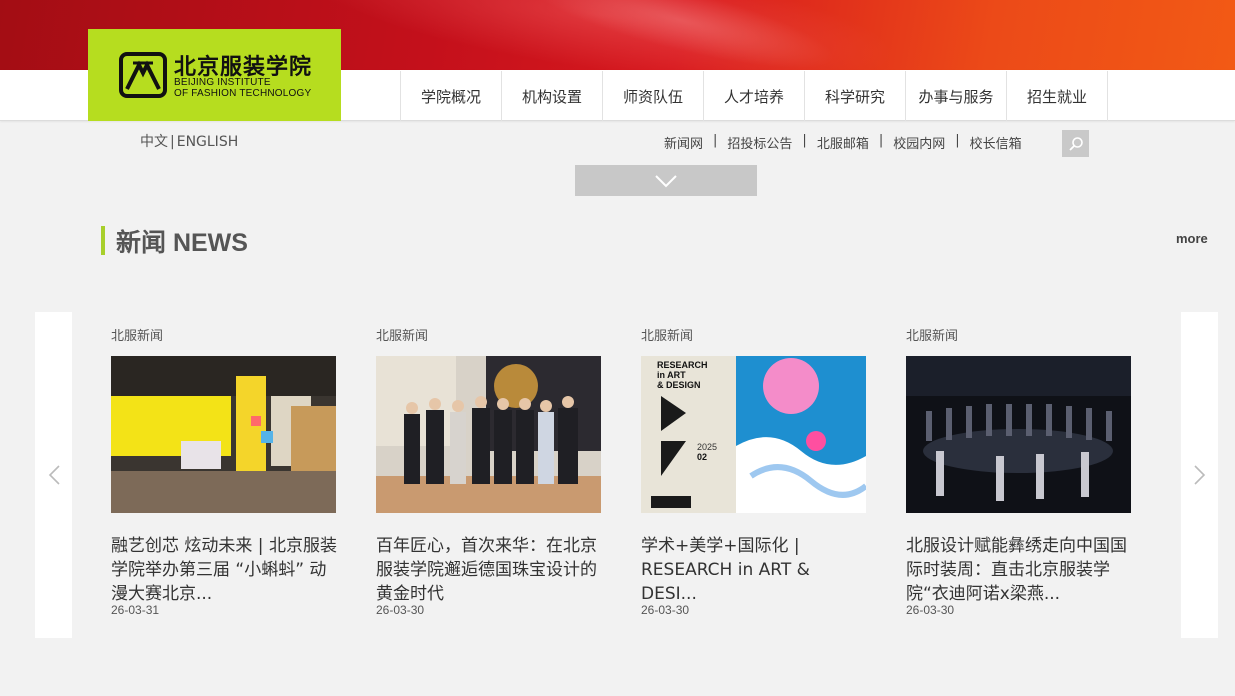 This screenshot has width=1235, height=696. I want to click on exhibition-photo, so click(223, 434).